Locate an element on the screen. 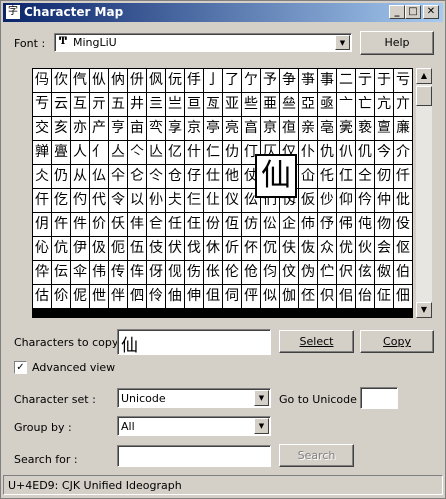 The width and height of the screenshot is (446, 499). character-cell: 伒 is located at coordinates (232, 248).